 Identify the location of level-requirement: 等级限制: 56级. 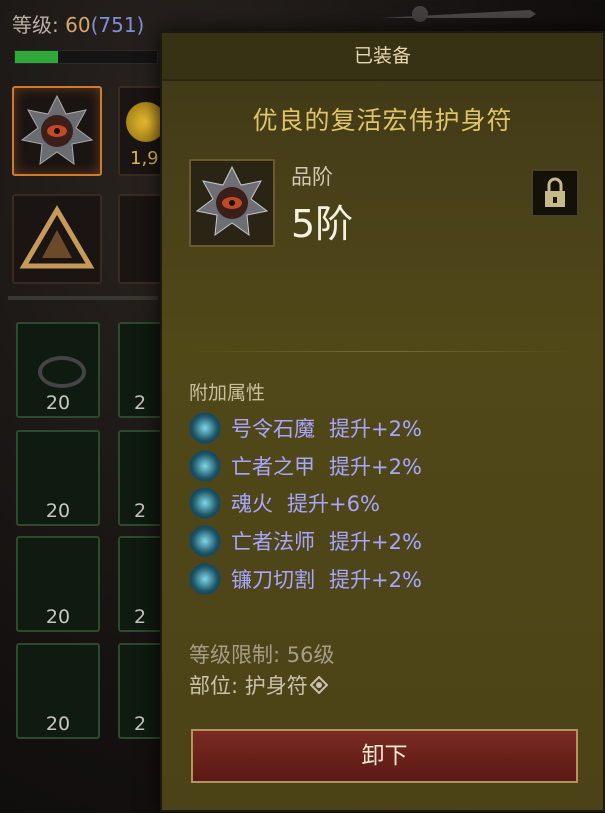
(262, 655).